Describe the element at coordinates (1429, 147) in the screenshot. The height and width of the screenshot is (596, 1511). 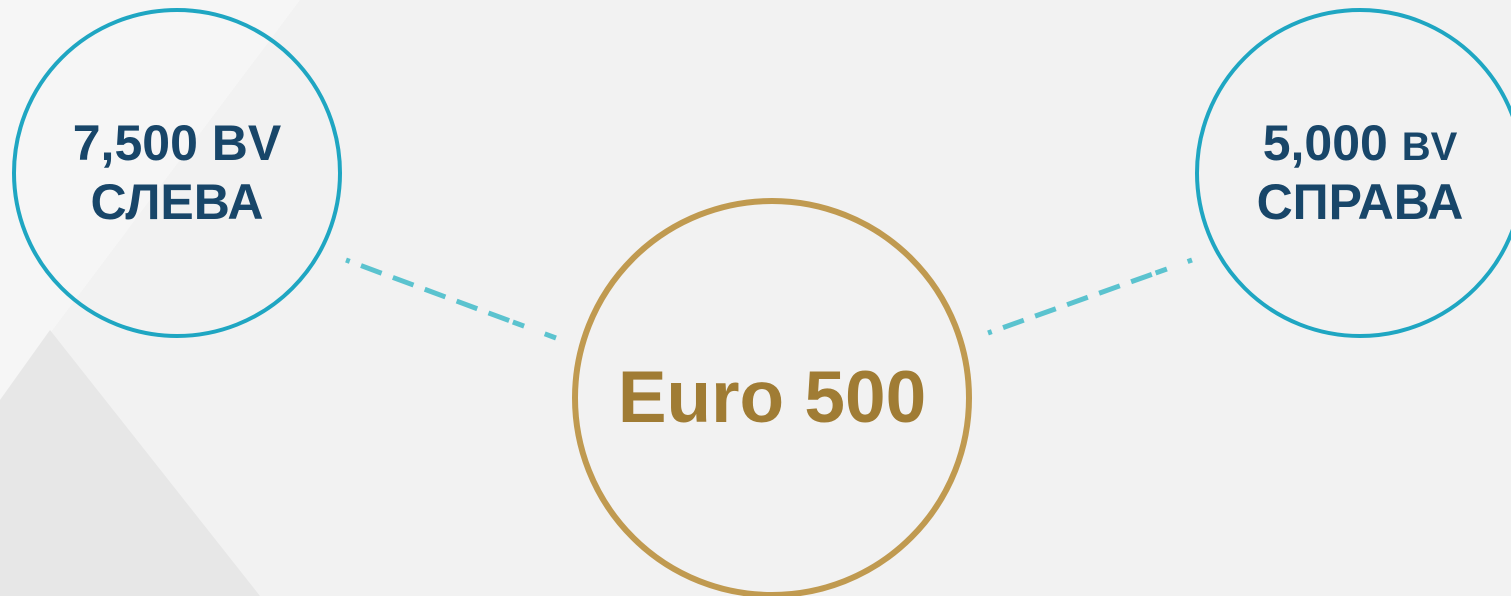
I see `right-leg-unit: BV` at that location.